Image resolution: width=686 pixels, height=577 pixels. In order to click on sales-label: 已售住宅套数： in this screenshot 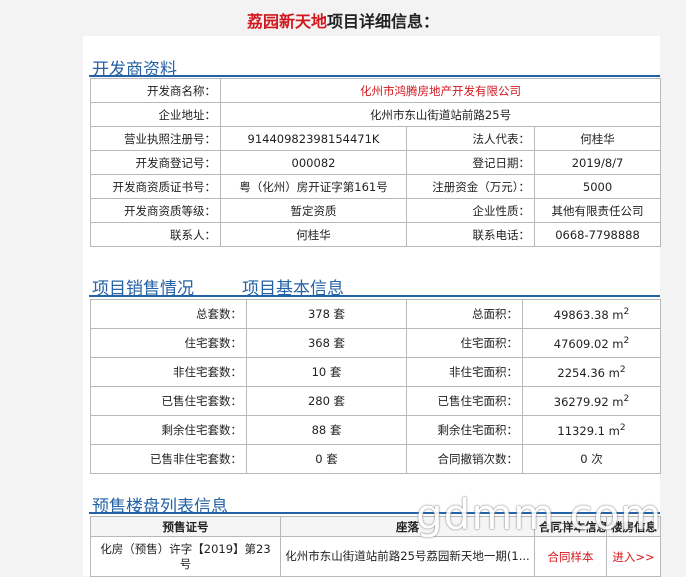, I will do `click(168, 401)`.